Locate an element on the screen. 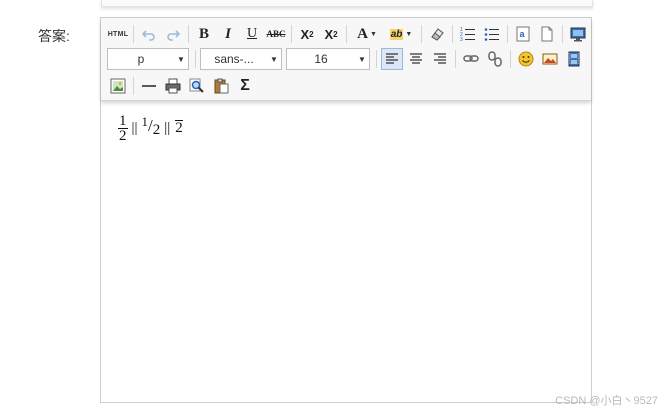 The image size is (668, 416). picture-icon is located at coordinates (118, 86).